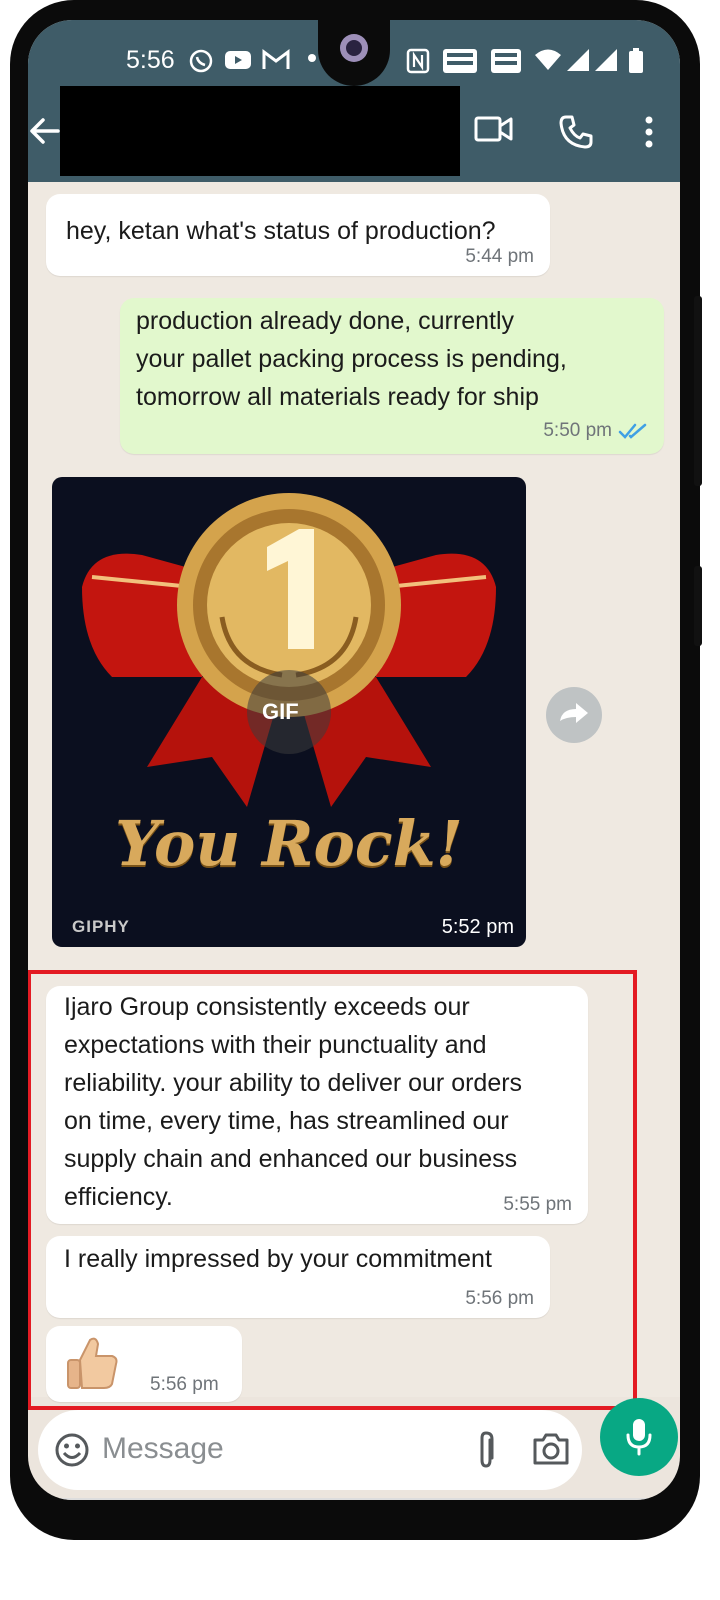 This screenshot has height=1600, width=720. I want to click on message-line: expectations with their punctuality and, so click(275, 1045).